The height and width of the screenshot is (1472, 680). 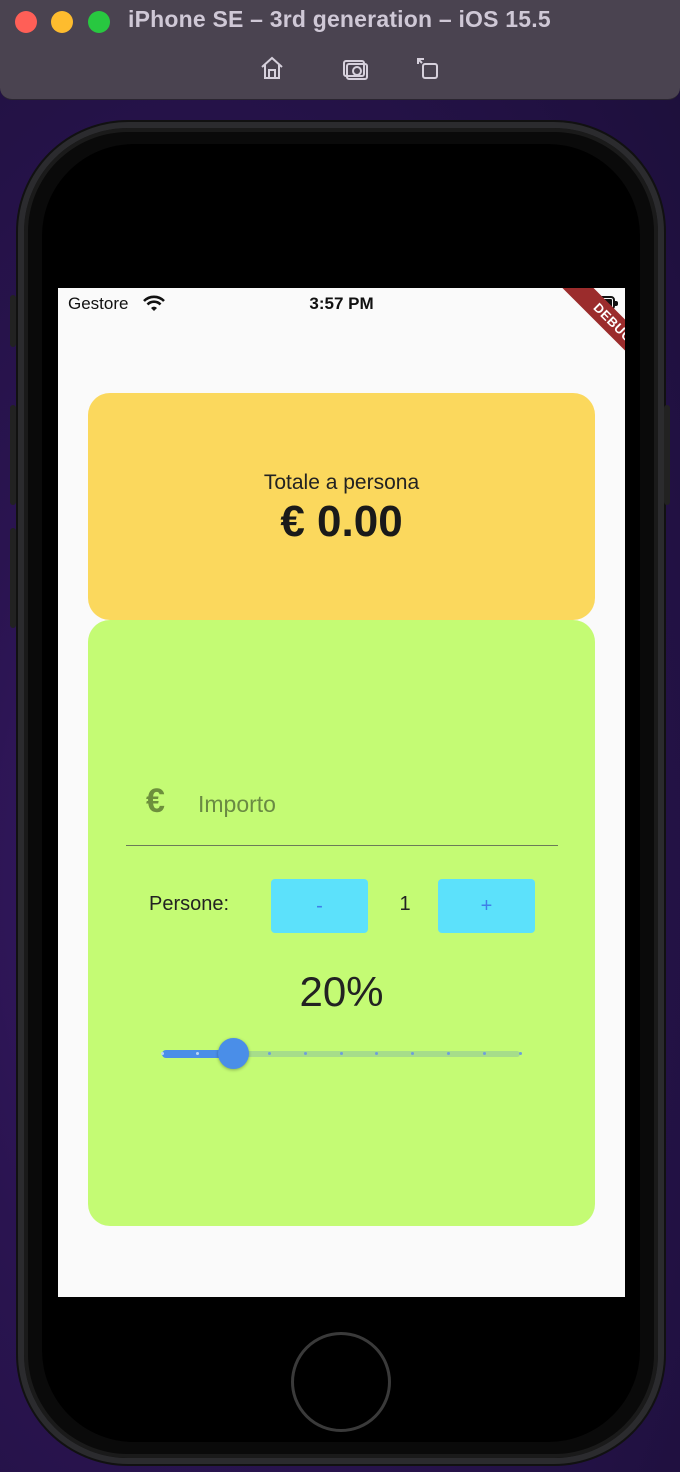 I want to click on status-bar: Gestore 3:57 PM, so click(x=341, y=303).